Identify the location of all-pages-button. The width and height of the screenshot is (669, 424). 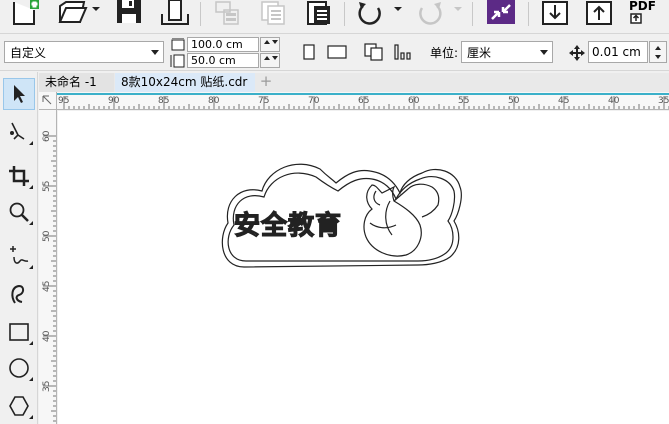
(374, 52).